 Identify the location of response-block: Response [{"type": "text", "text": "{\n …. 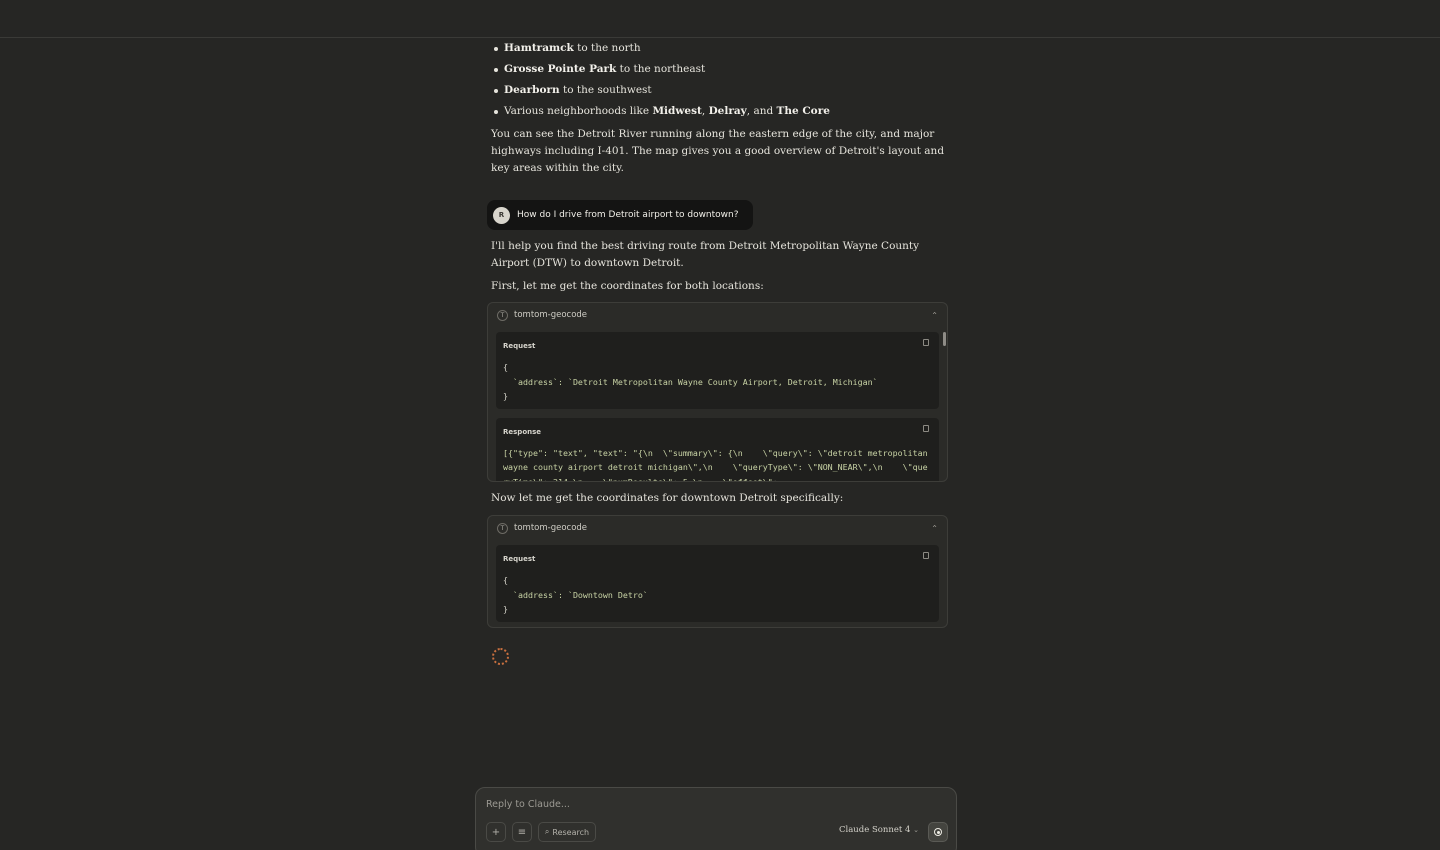
(717, 449).